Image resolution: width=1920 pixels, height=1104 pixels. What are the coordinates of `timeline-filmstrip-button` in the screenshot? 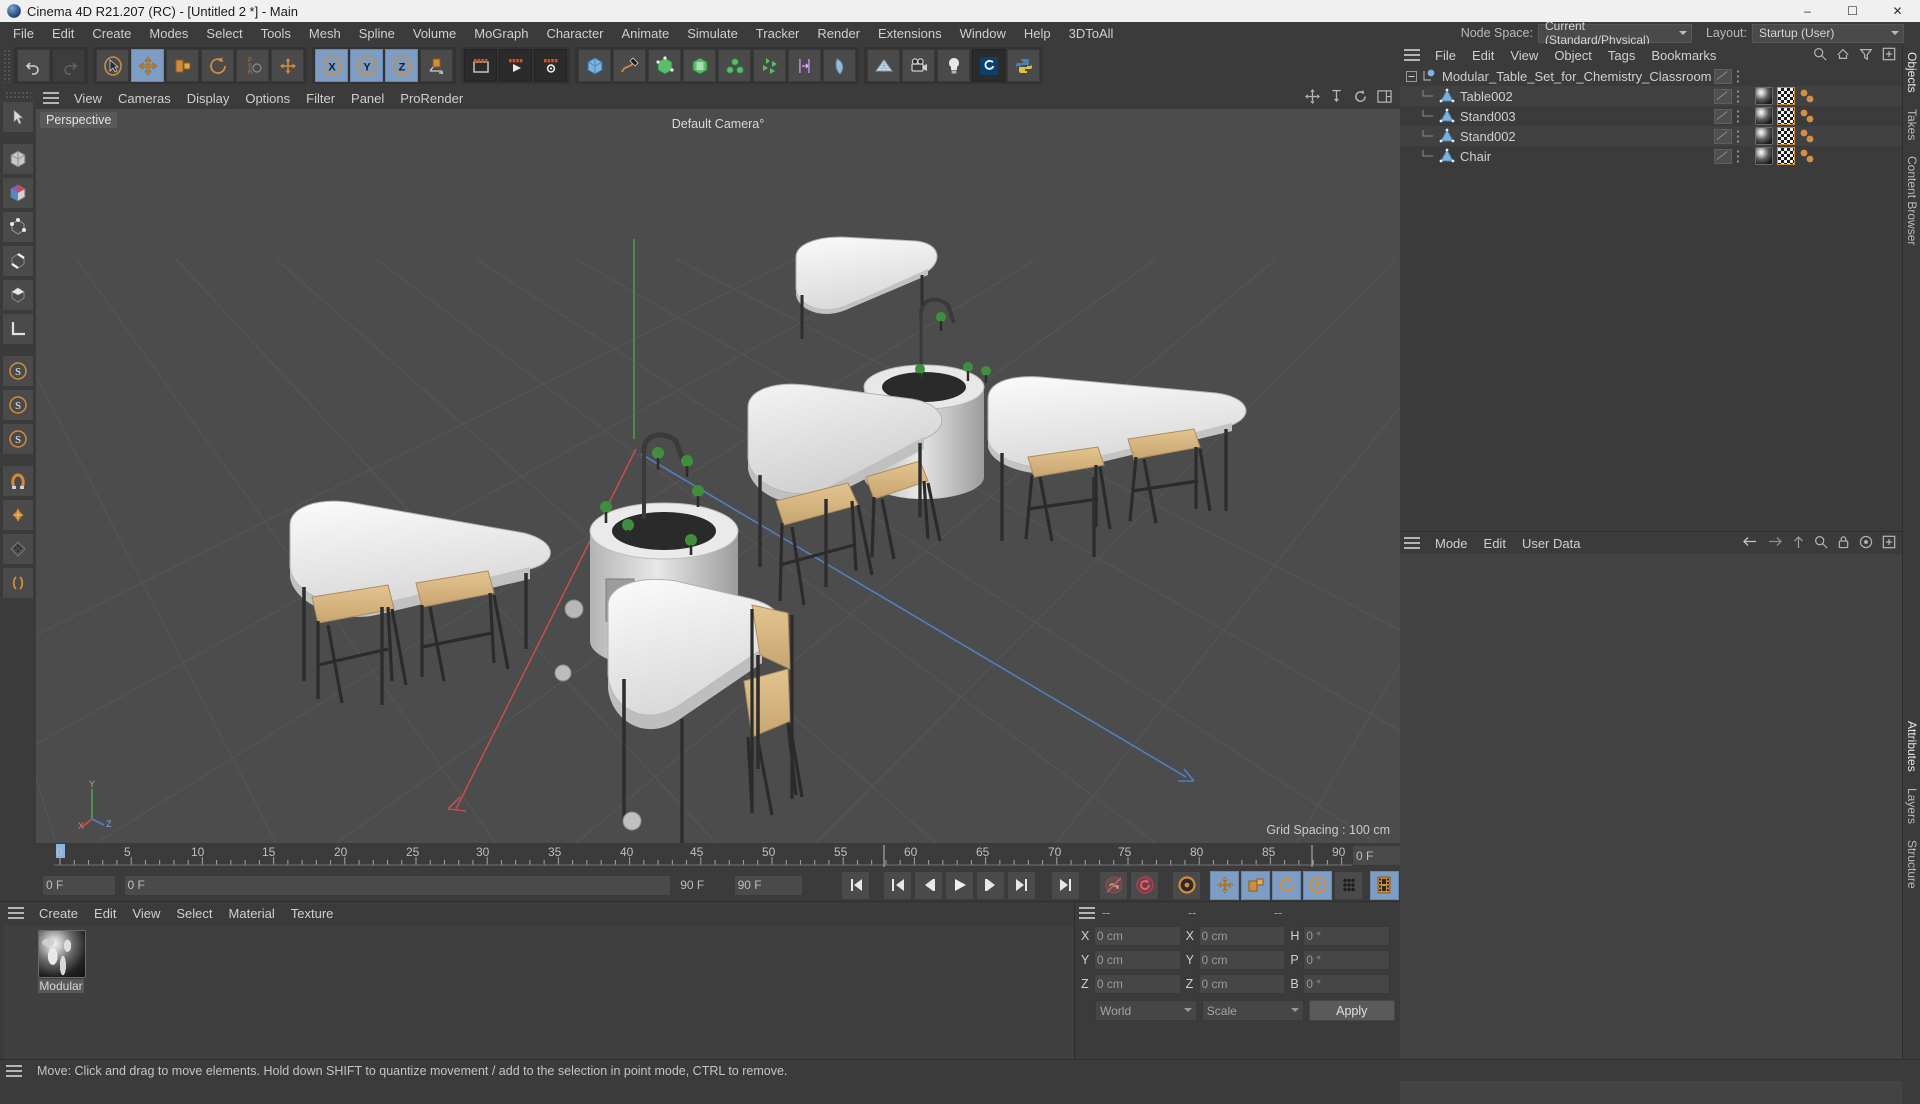 It's located at (1384, 885).